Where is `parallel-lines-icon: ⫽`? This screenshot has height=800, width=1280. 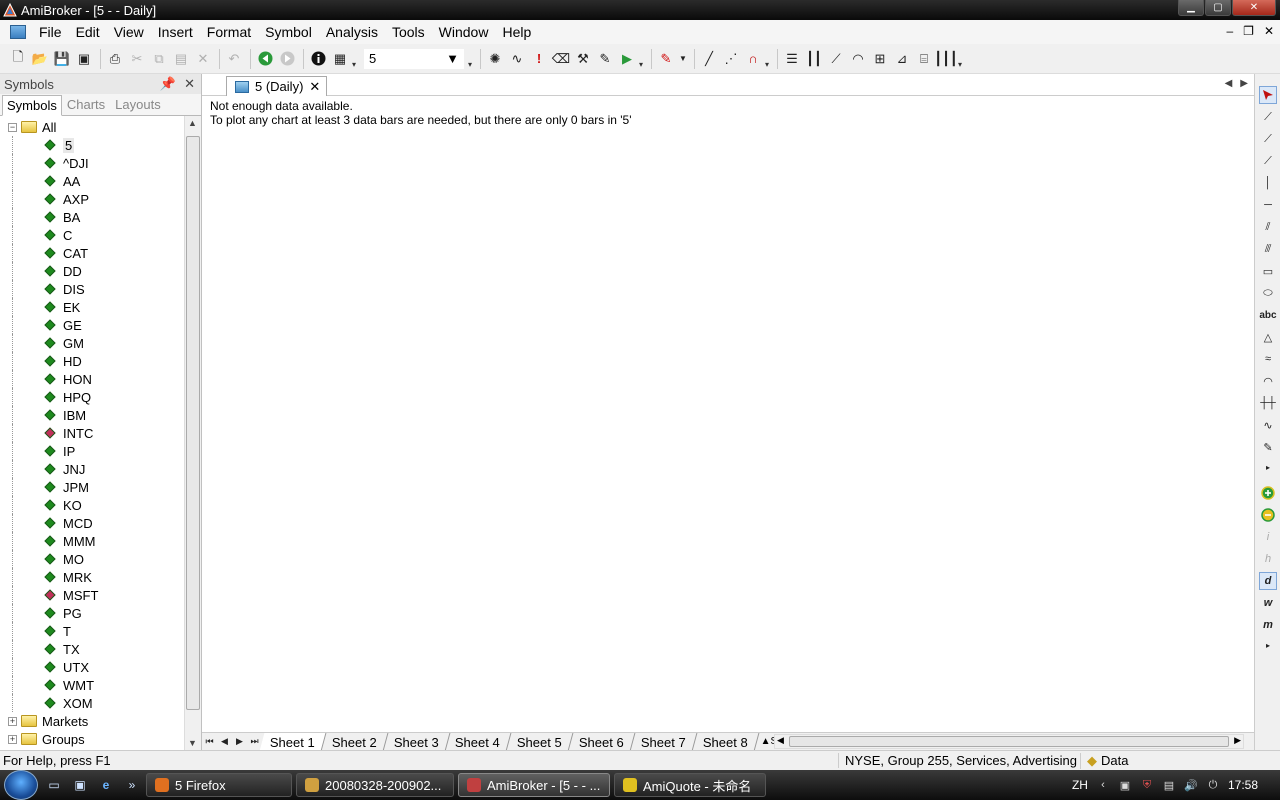 parallel-lines-icon: ⫽ is located at coordinates (1268, 227).